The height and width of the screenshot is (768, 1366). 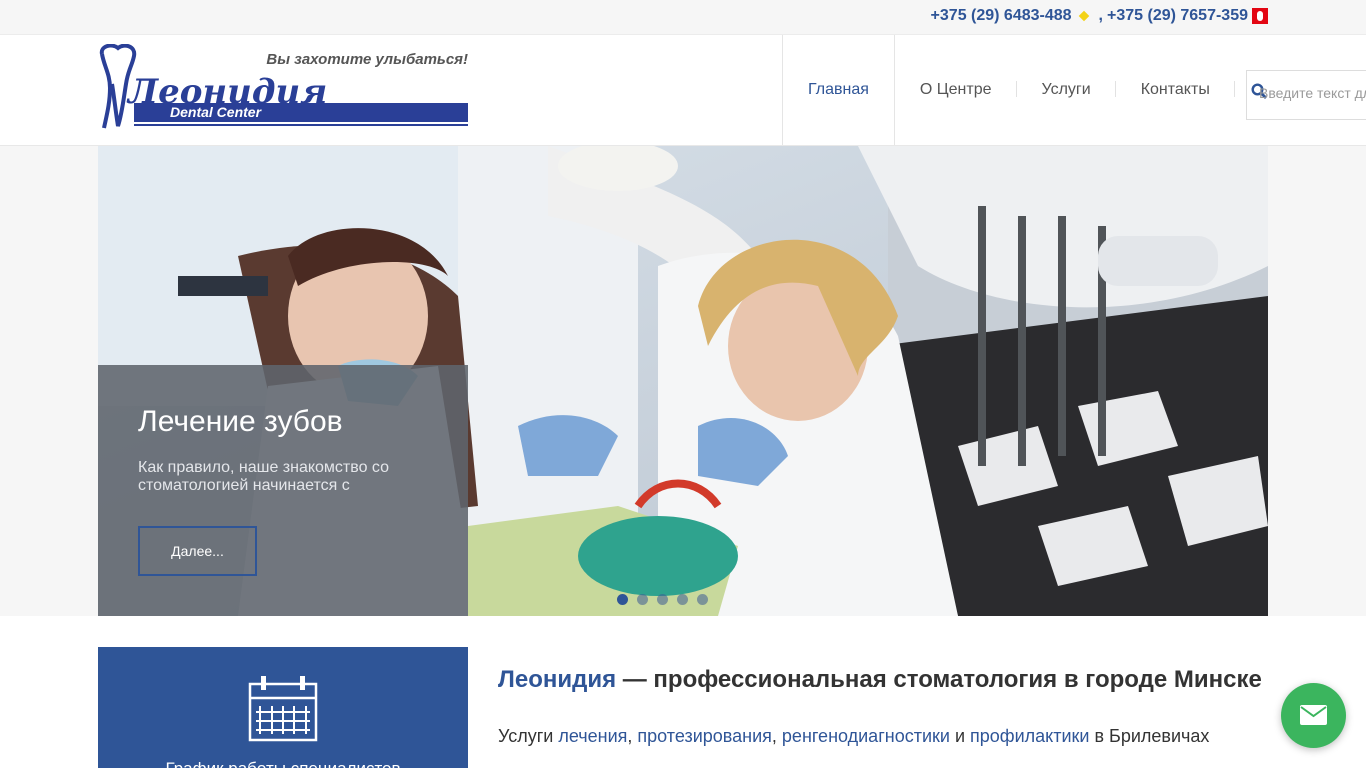 I want to click on slide-title: Лечение зубов, so click(x=240, y=421).